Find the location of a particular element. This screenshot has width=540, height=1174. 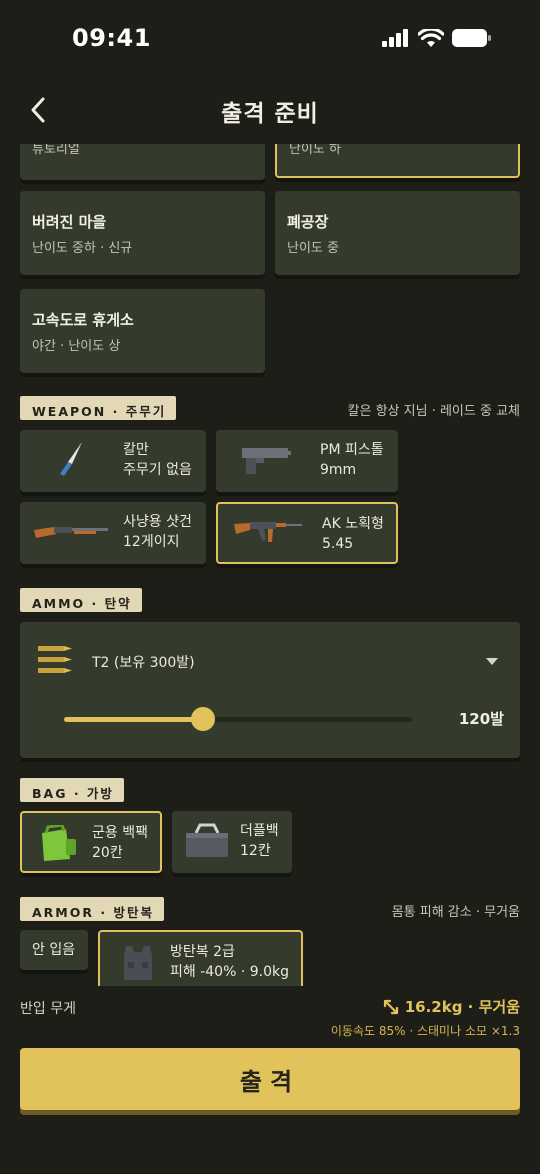

map-desc: 난이도 하 is located at coordinates (315, 150).